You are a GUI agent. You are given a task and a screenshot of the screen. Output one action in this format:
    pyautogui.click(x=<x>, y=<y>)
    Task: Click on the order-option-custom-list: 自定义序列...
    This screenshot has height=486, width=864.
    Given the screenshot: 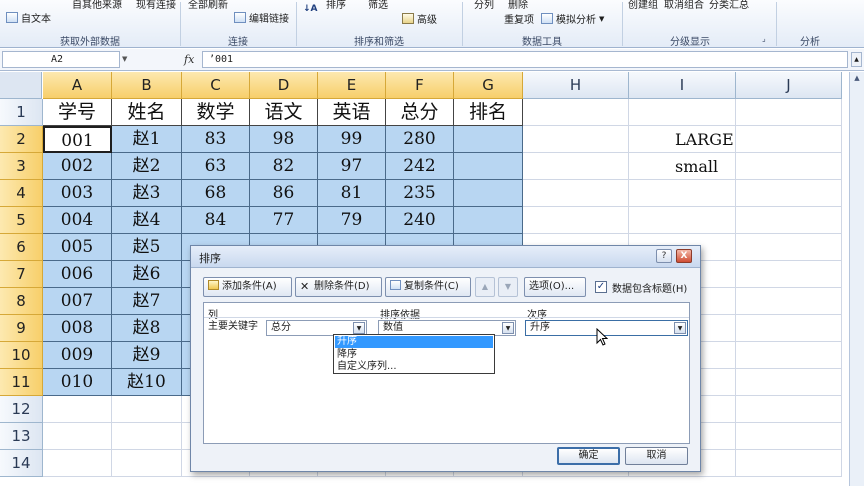 What is the action you would take?
    pyautogui.click(x=414, y=367)
    